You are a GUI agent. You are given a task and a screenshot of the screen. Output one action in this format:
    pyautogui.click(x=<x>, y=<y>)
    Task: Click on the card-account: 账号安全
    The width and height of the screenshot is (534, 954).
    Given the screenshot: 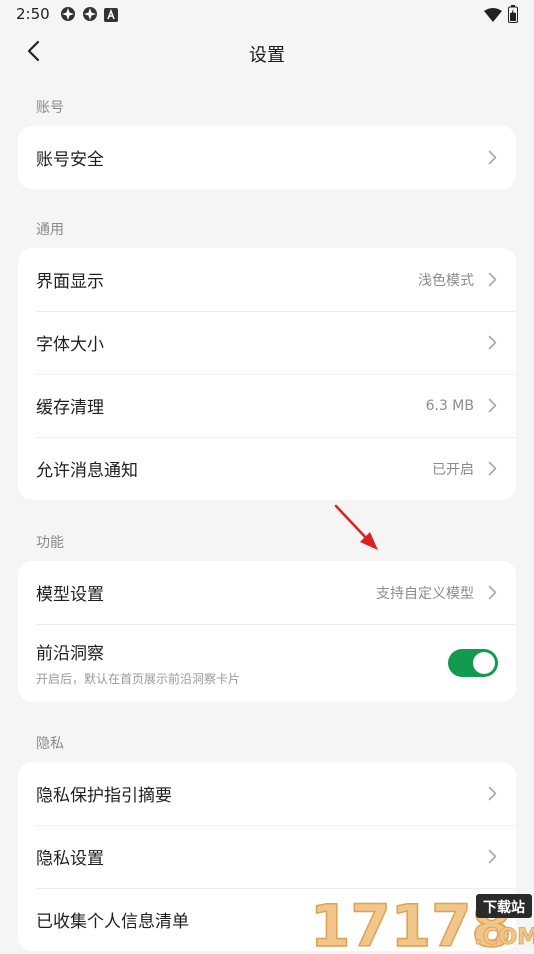 What is the action you would take?
    pyautogui.click(x=267, y=157)
    